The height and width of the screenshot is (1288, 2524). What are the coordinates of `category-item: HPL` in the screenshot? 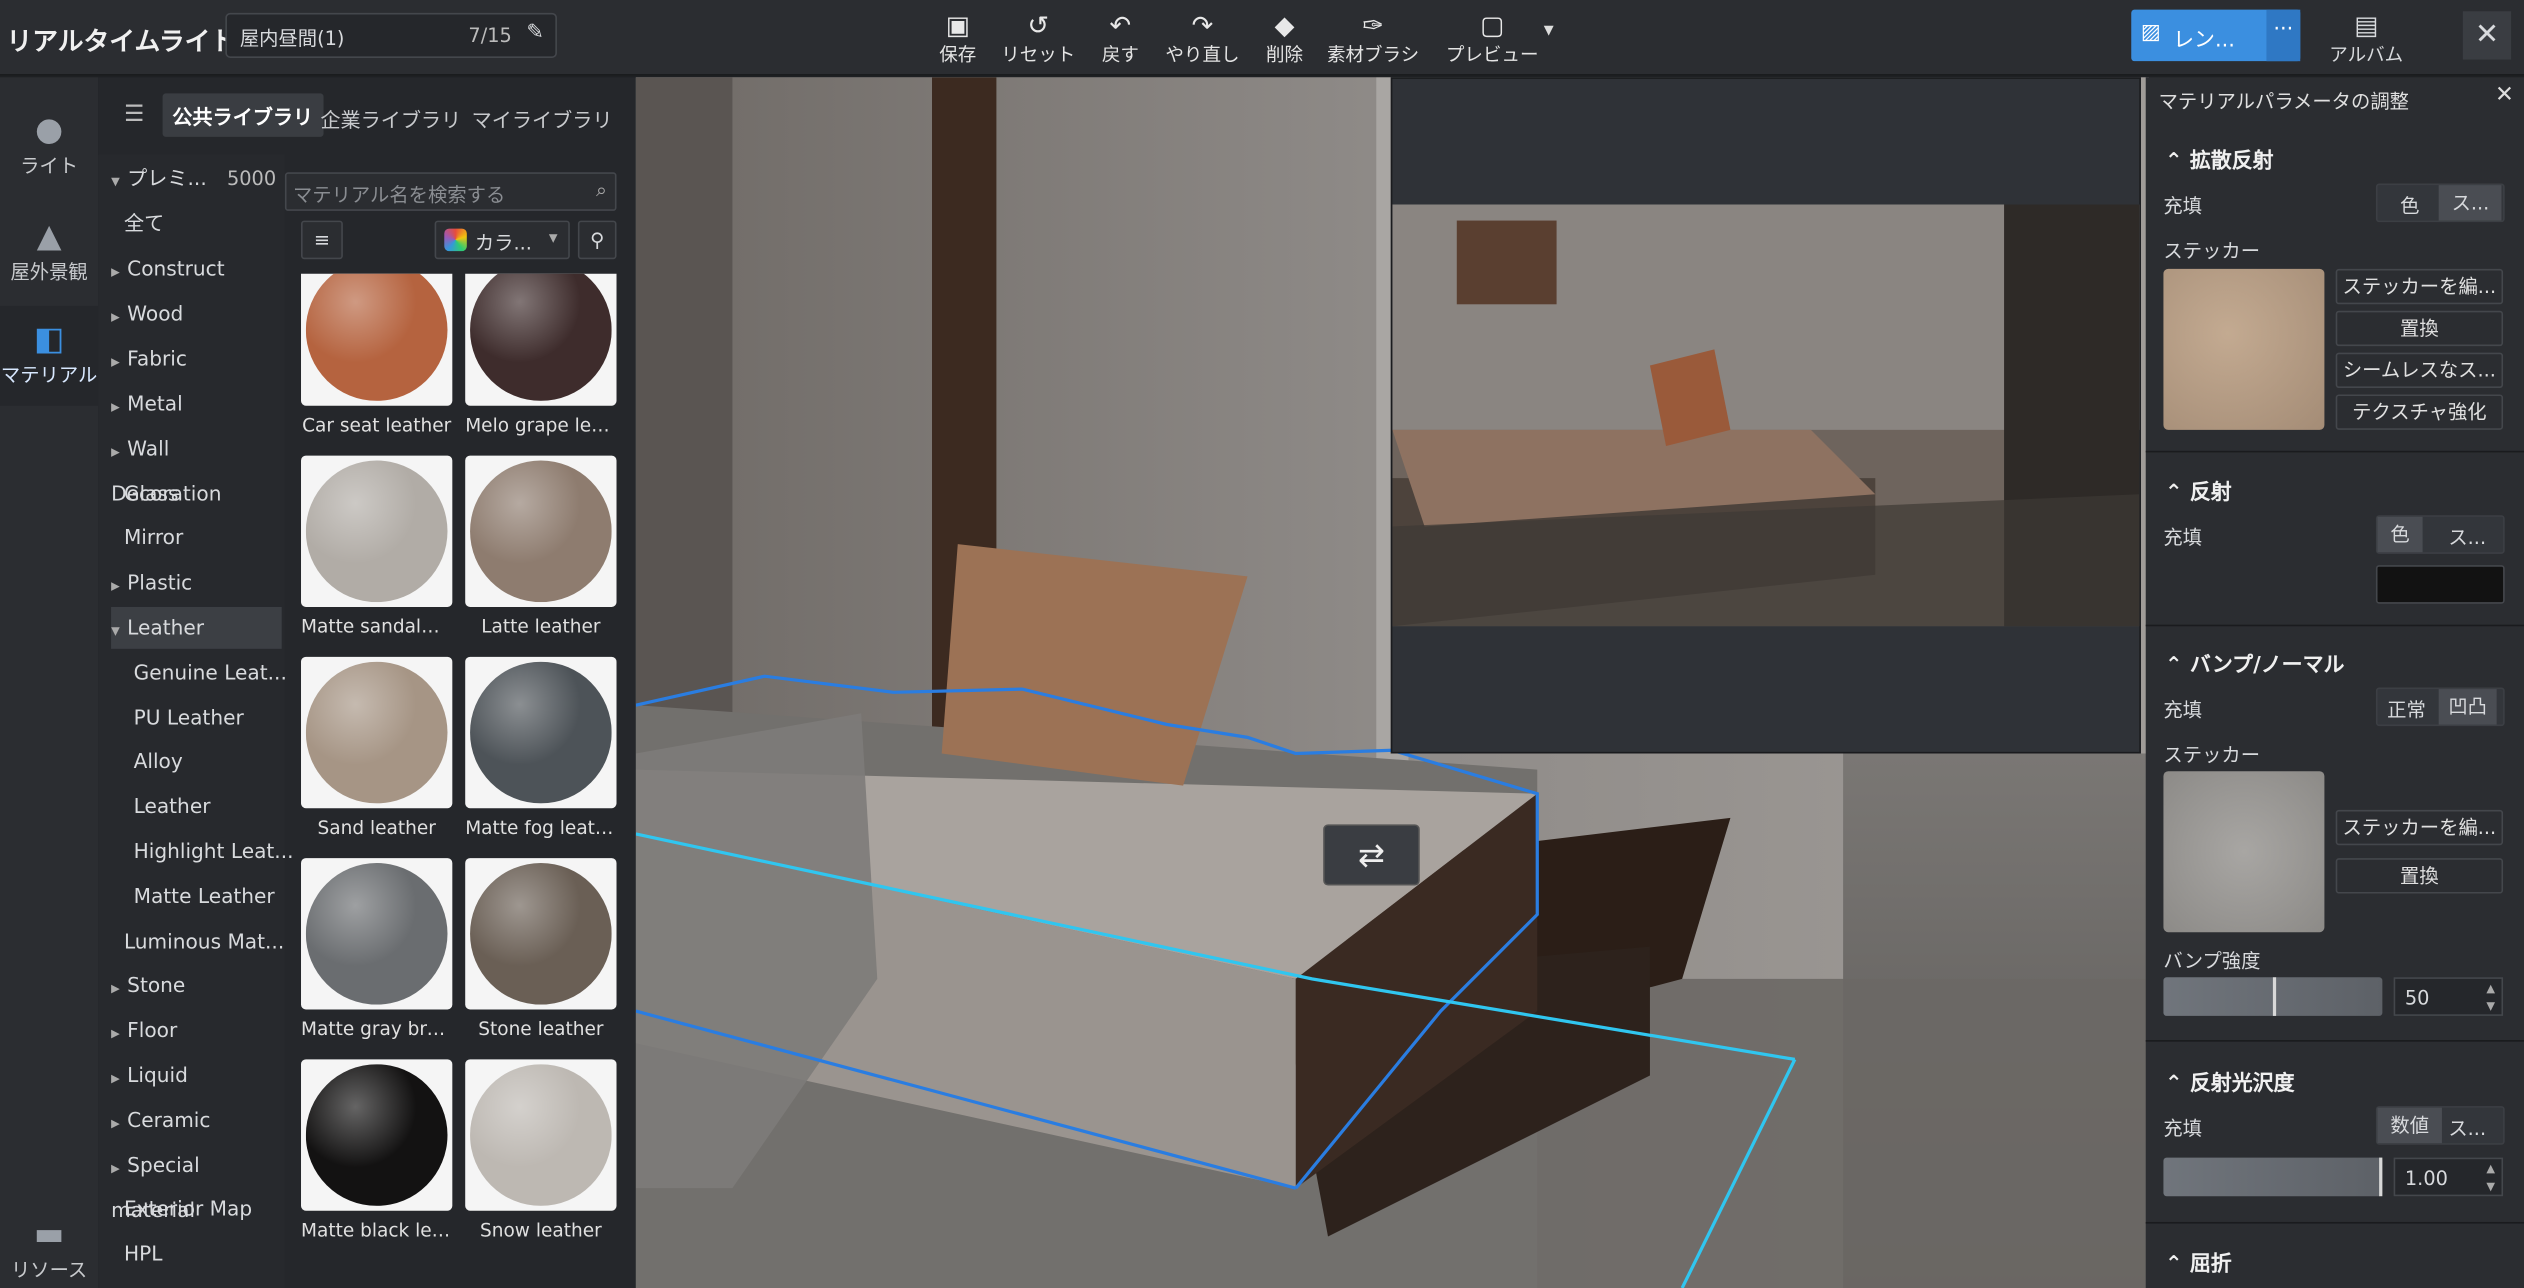 It's located at (209, 1254).